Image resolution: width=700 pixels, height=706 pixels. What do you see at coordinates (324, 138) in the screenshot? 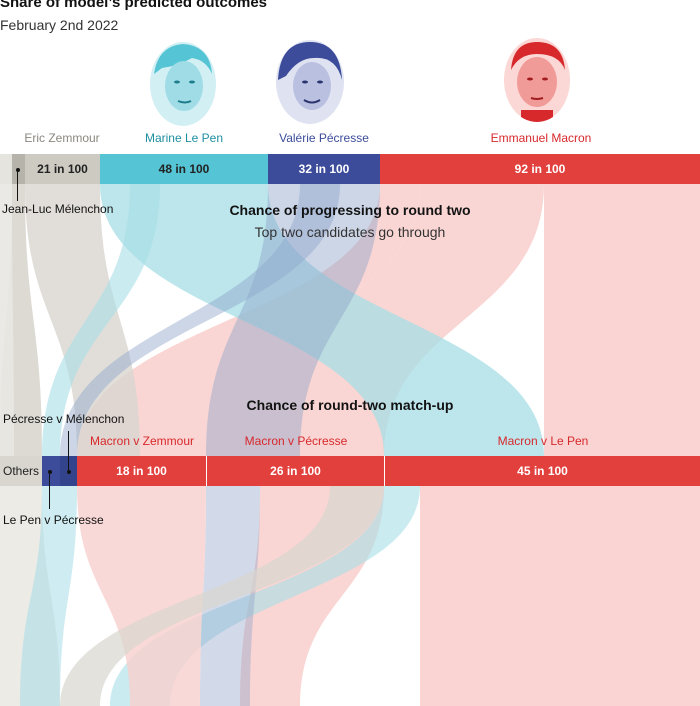
I see `candidate-label-pecresse: Valérie Pécresse` at bounding box center [324, 138].